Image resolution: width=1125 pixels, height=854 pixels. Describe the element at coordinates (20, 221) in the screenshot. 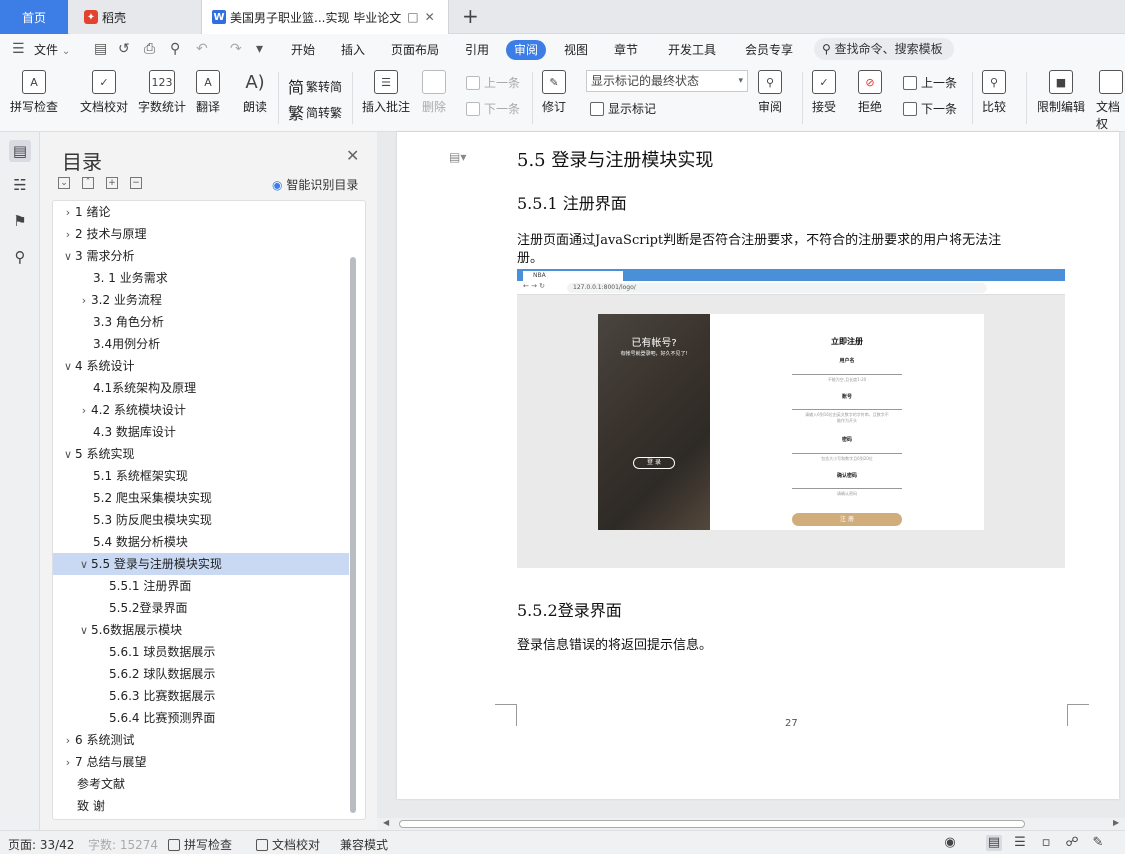

I see `bookmark-icon: ⚑` at that location.